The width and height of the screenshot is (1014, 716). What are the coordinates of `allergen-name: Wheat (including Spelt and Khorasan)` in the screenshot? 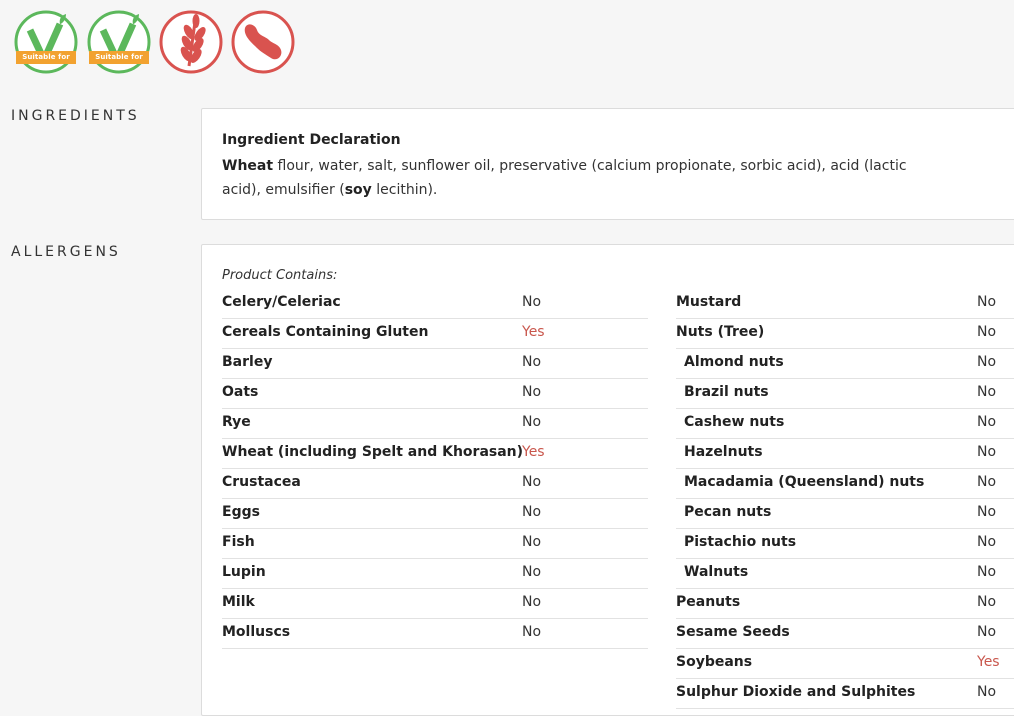 It's located at (373, 452).